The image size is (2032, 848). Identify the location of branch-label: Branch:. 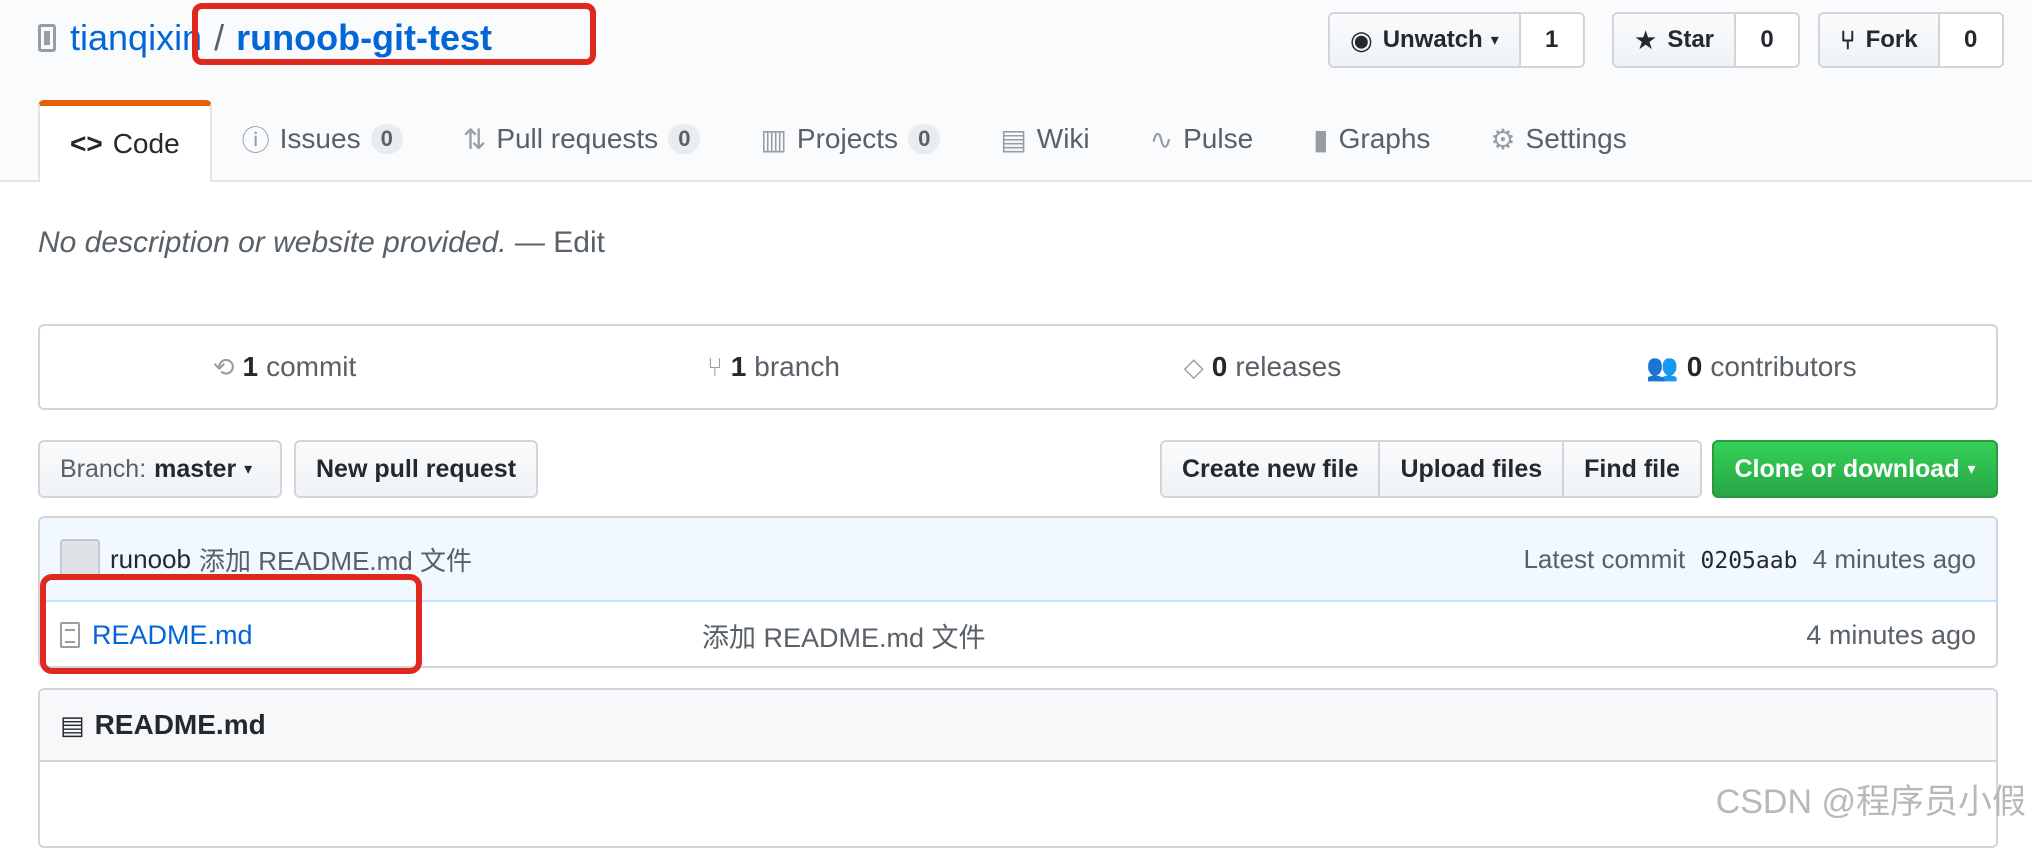
(103, 468).